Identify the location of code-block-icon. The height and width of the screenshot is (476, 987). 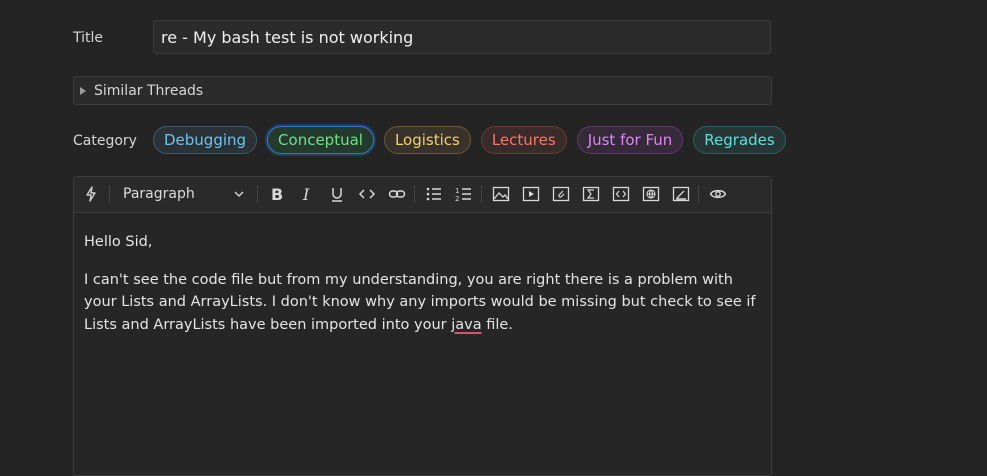
(621, 194).